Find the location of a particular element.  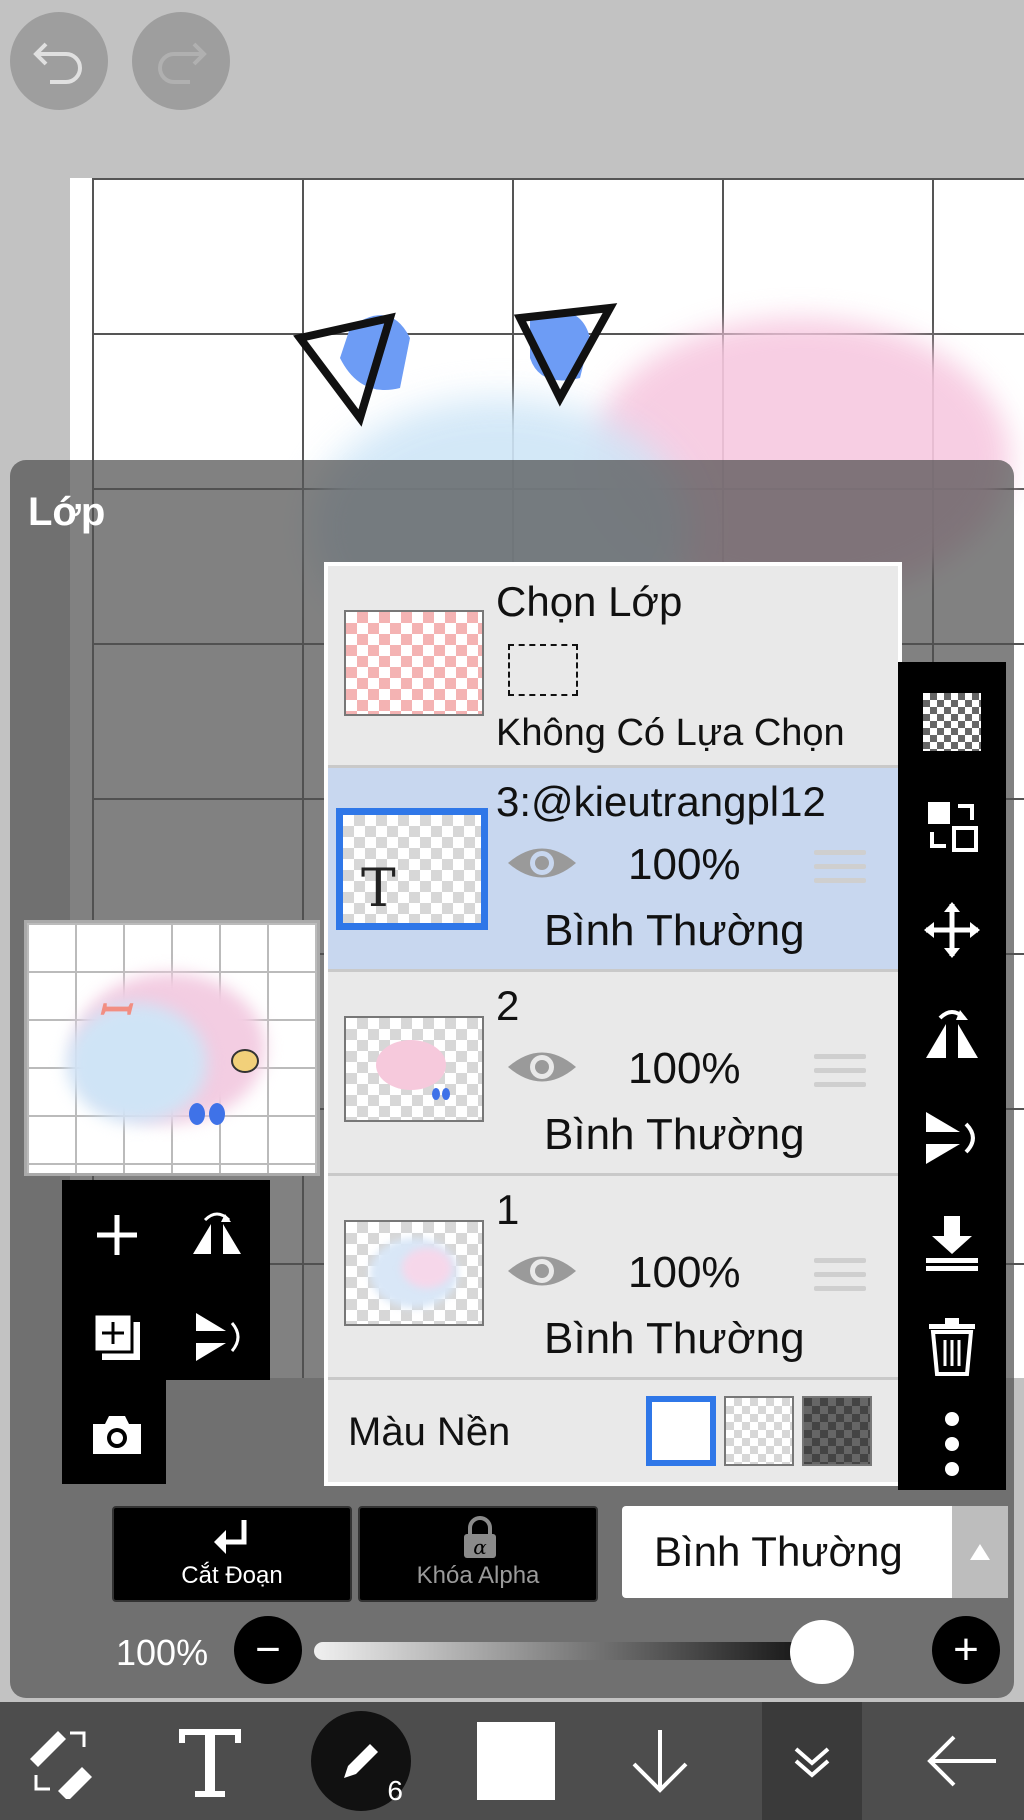

redo-icon is located at coordinates (182, 63).